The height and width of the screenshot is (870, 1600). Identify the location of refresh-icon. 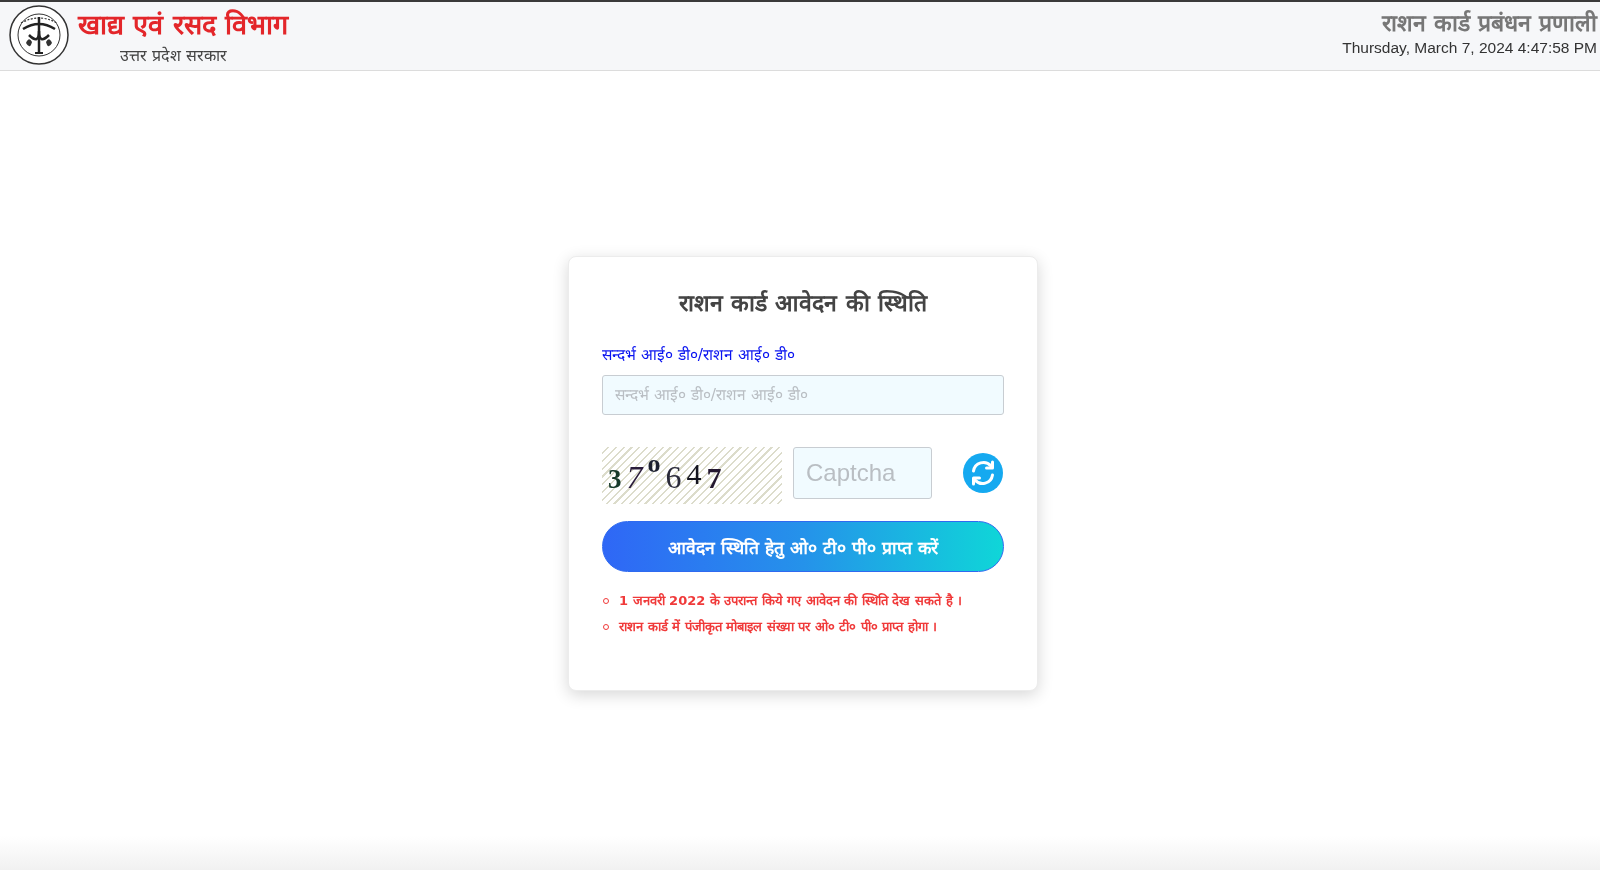
(983, 473).